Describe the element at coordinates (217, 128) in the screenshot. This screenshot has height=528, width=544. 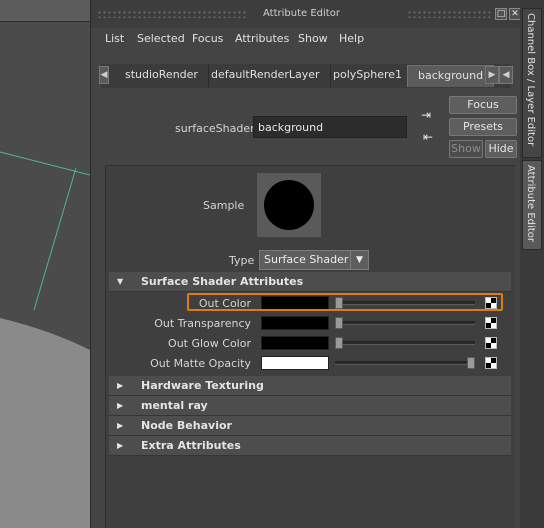
I see `surfaceshader-label: surfaceShader:` at that location.